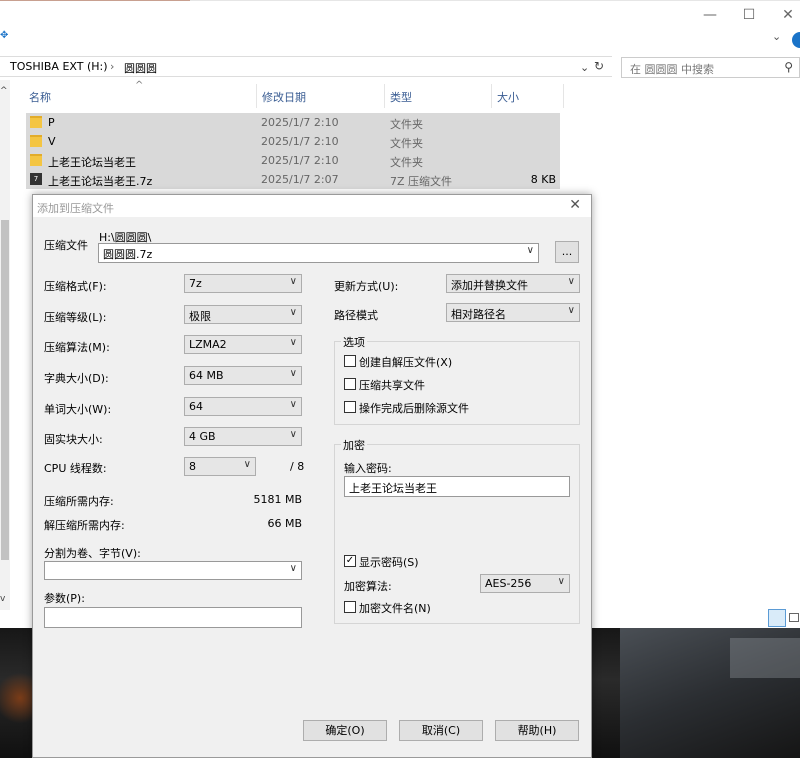 The image size is (800, 758). I want to click on close-button: ✕, so click(787, 15).